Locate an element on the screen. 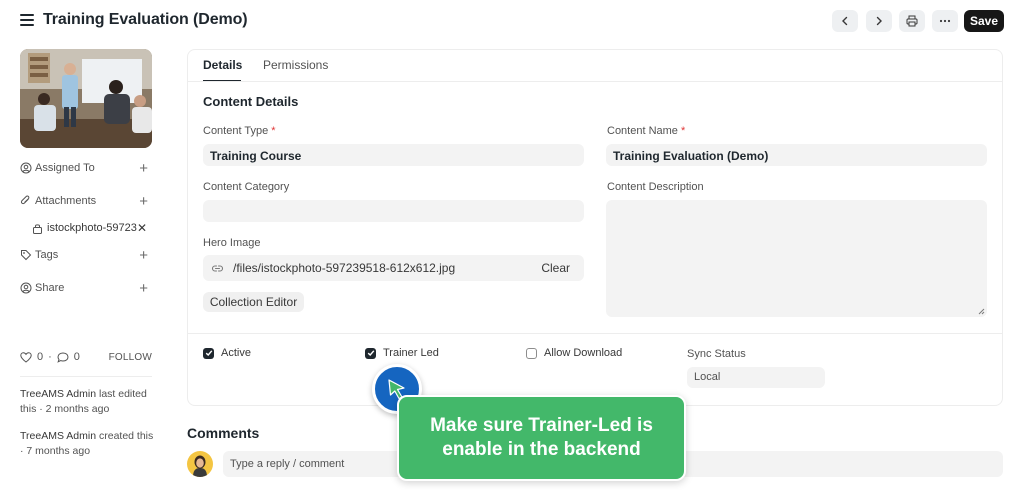 This screenshot has width=1024, height=490. tags-label: Tags is located at coordinates (47, 255).